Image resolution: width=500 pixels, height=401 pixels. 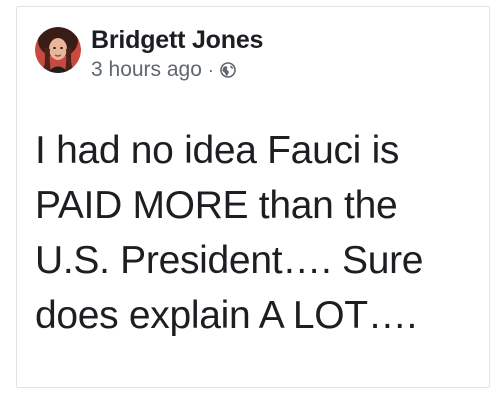 I want to click on post-header: Bridgett Jones 3 hours ago ·, so click(x=149, y=53).